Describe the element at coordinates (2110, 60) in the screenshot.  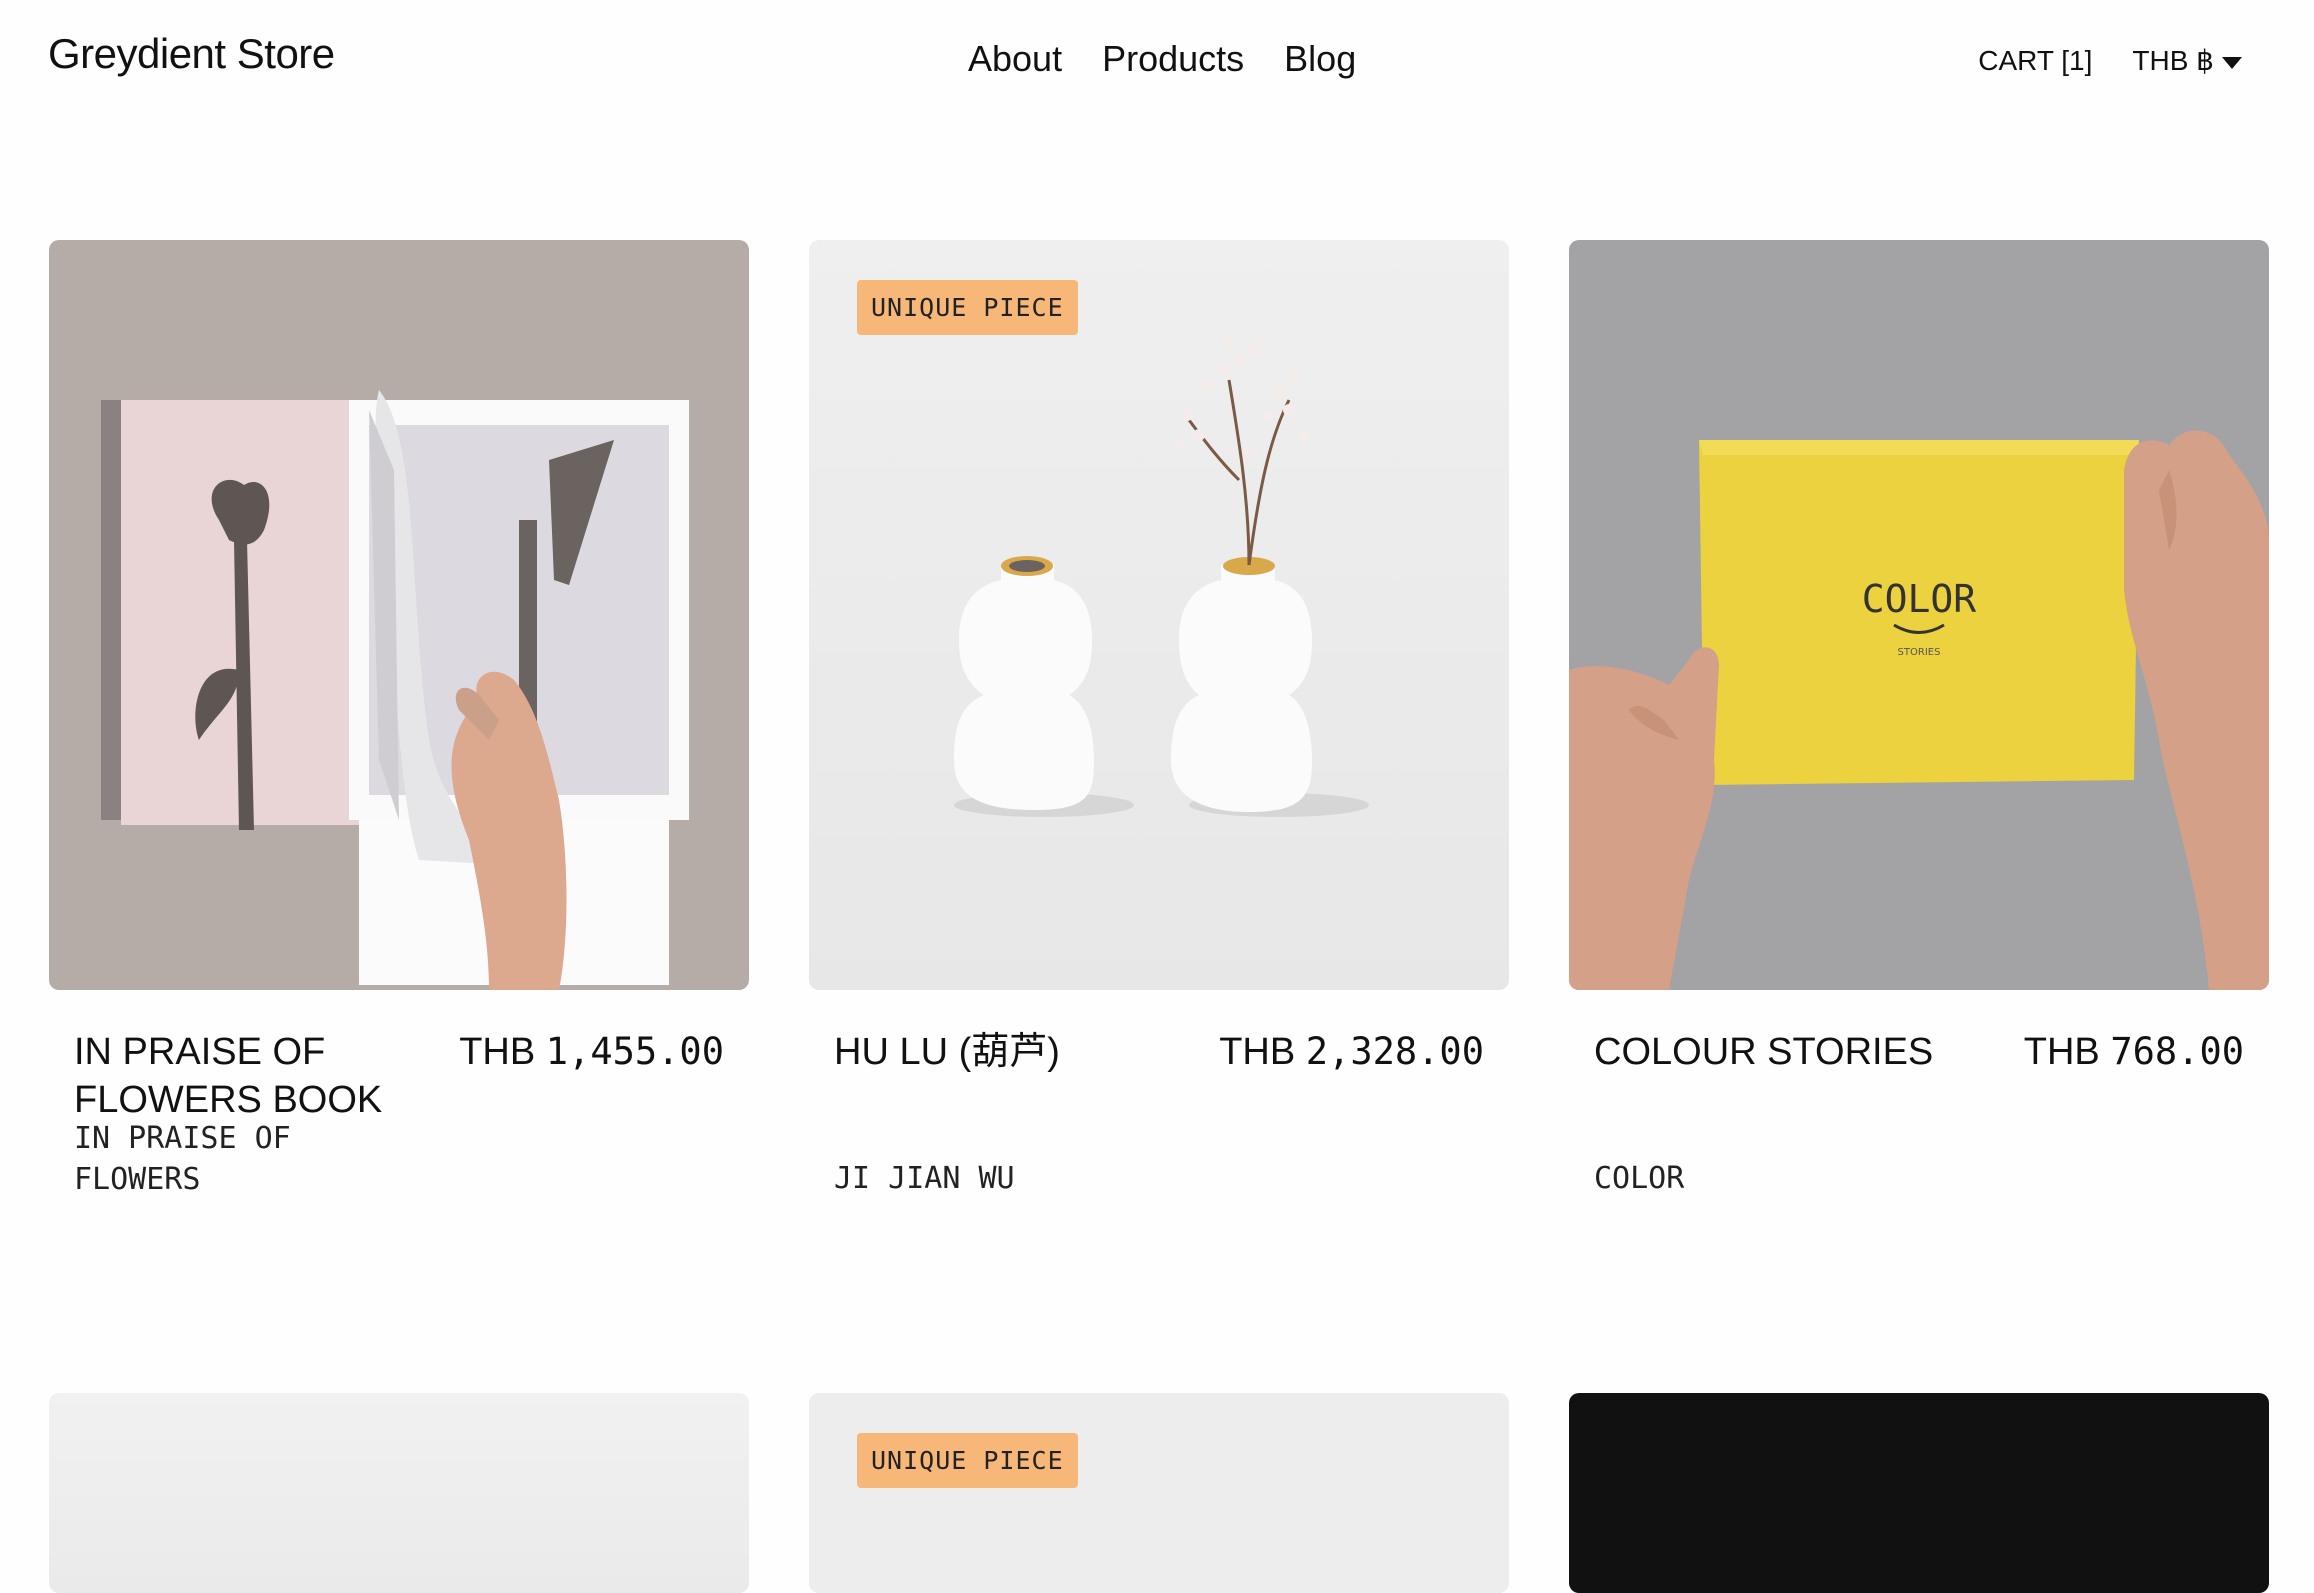
I see `header-actions: CART [1] THB ฿` at that location.